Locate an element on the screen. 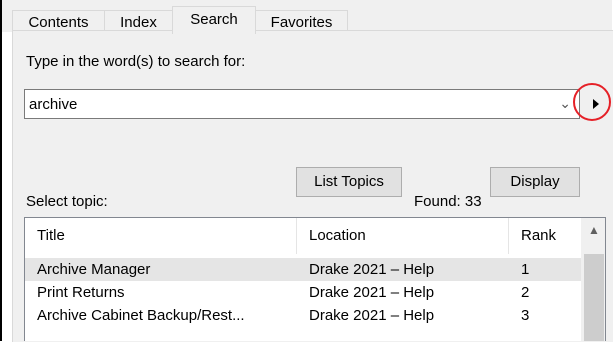 This screenshot has height=342, width=614. search-input: archive ⌄ is located at coordinates (302, 104).